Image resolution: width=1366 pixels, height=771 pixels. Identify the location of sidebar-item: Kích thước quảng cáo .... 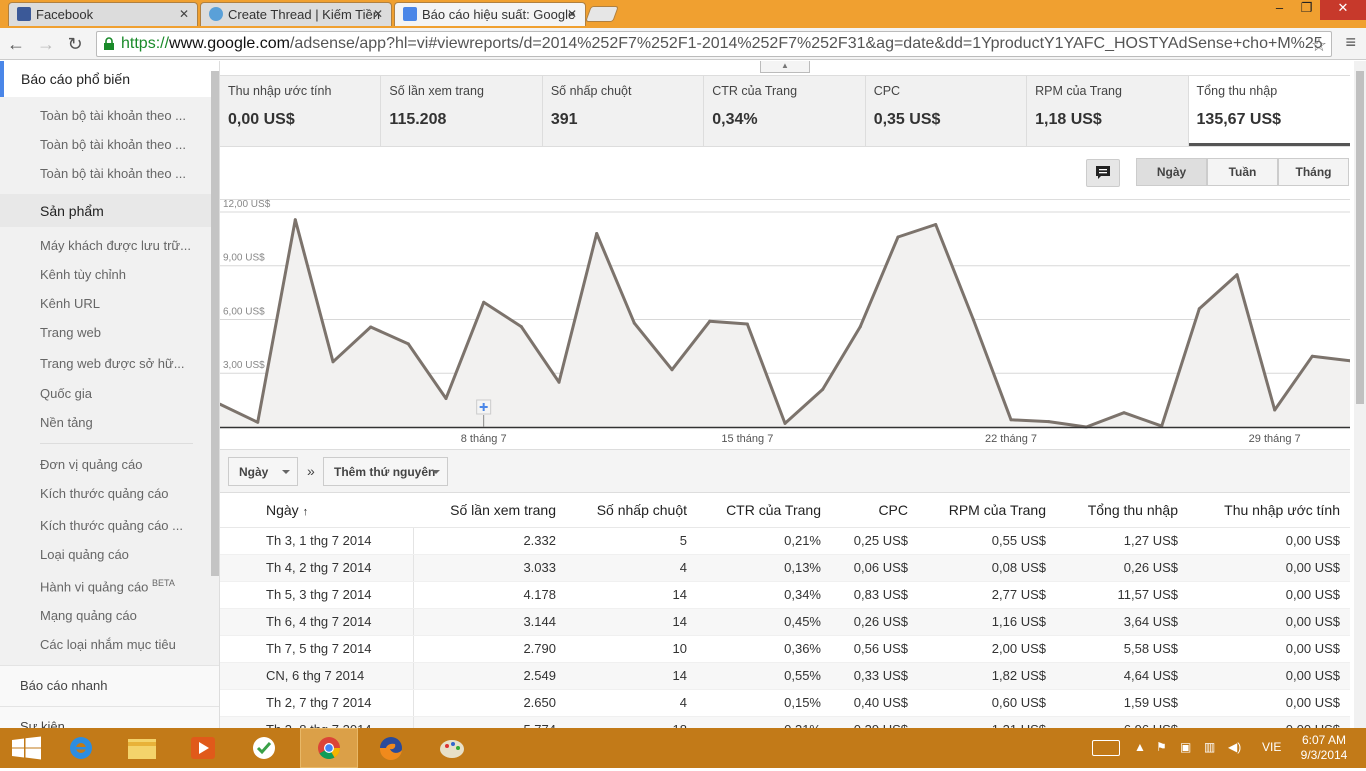
(100, 525).